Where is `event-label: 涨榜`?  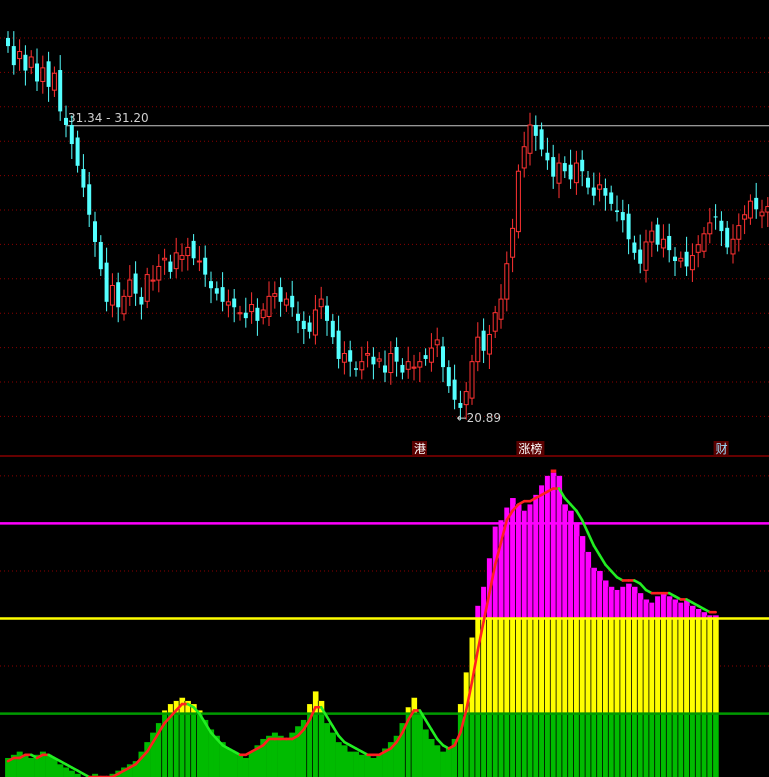
event-label: 涨榜 is located at coordinates (530, 448).